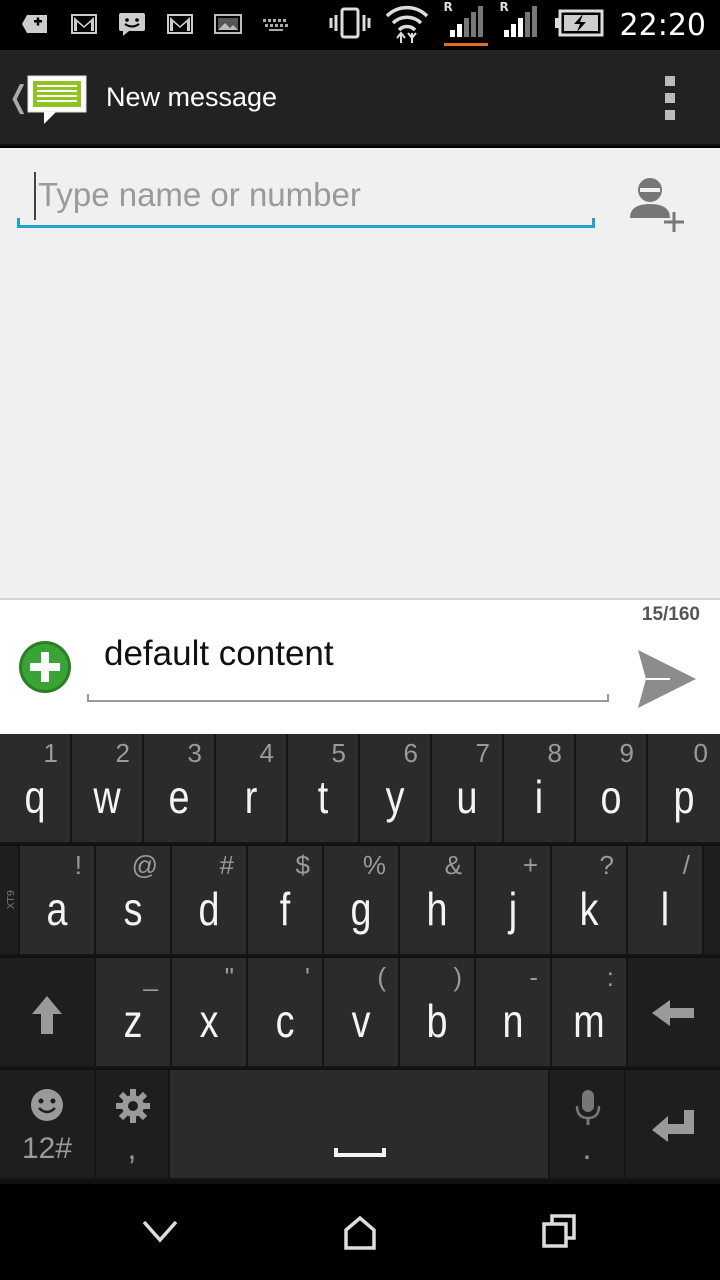 The width and height of the screenshot is (720, 1280). What do you see at coordinates (612, 789) in the screenshot?
I see `key-o: 9o` at bounding box center [612, 789].